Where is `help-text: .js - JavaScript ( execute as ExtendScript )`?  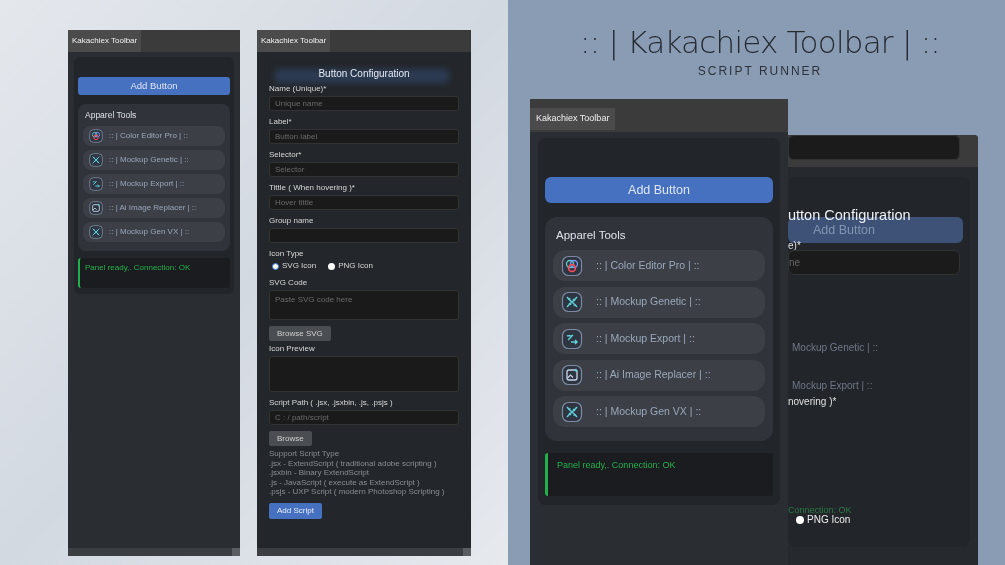
help-text: .js - JavaScript ( execute as ExtendScript ) is located at coordinates (345, 482).